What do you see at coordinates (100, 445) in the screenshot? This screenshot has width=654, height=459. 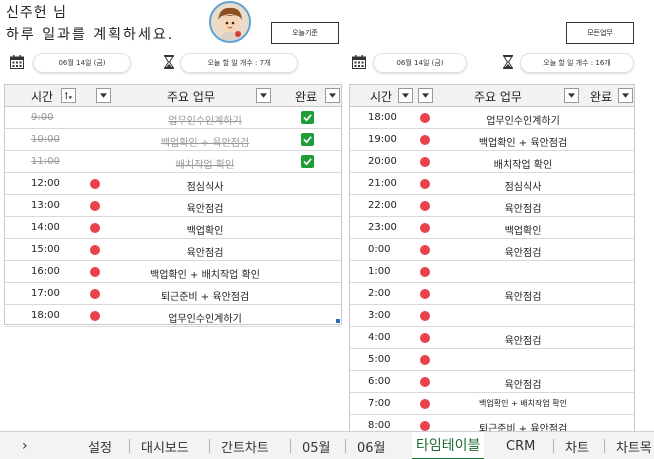 I see `sheet-tab-0: 설정` at bounding box center [100, 445].